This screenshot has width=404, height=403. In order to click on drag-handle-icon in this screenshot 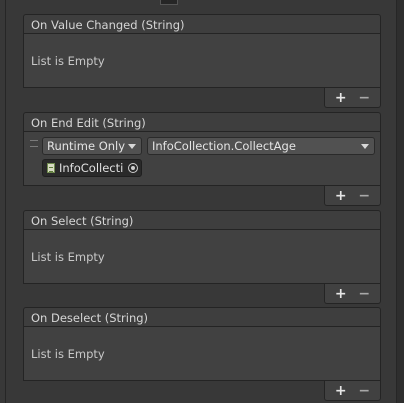, I will do `click(34, 143)`.